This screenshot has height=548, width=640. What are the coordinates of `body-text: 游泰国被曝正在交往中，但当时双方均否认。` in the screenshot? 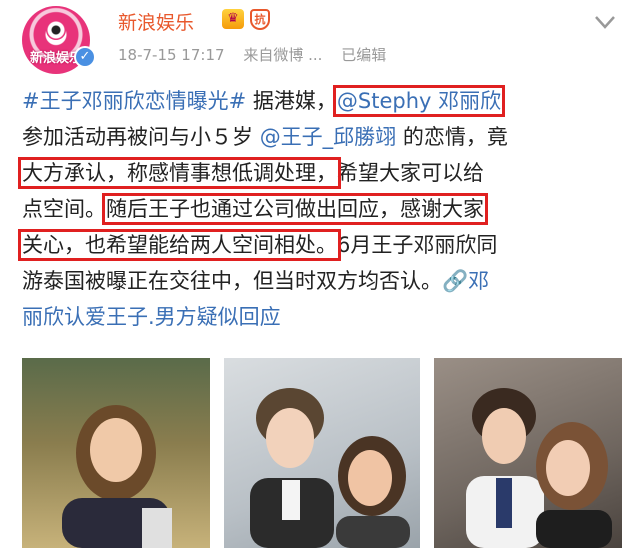 It's located at (232, 281).